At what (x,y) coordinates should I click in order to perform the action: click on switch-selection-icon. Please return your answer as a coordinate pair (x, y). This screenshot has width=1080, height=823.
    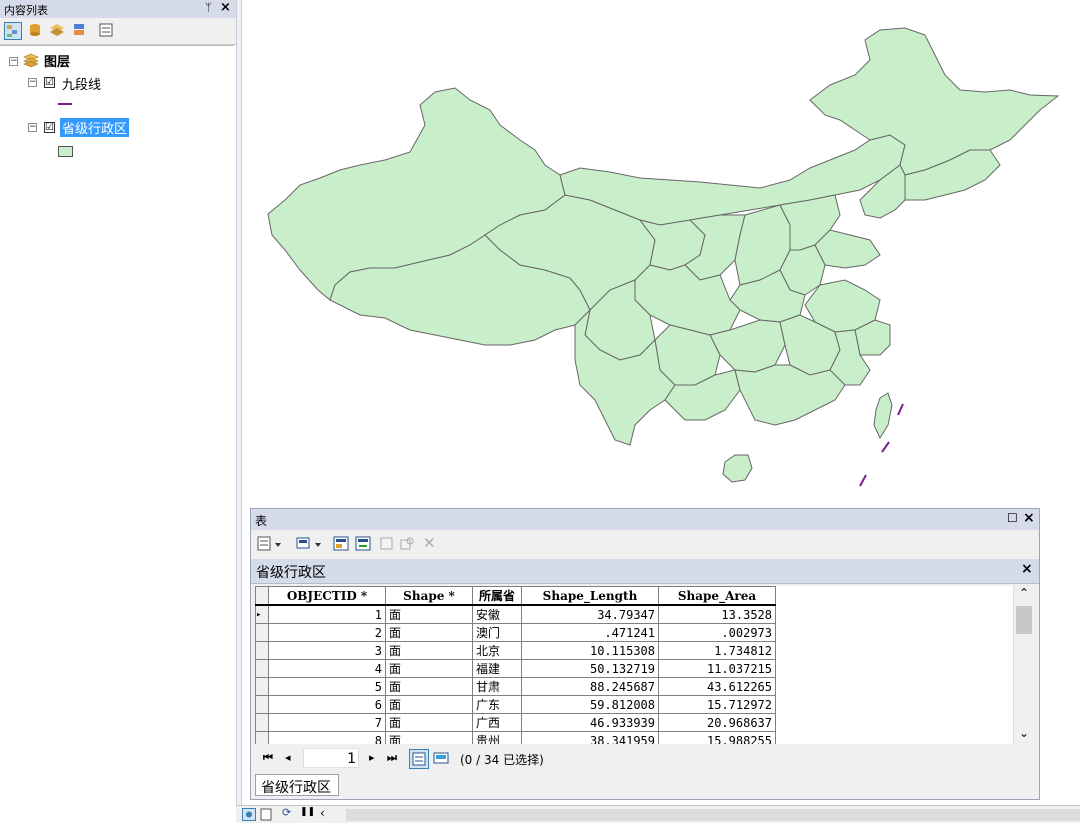
    Looking at the image, I should click on (364, 544).